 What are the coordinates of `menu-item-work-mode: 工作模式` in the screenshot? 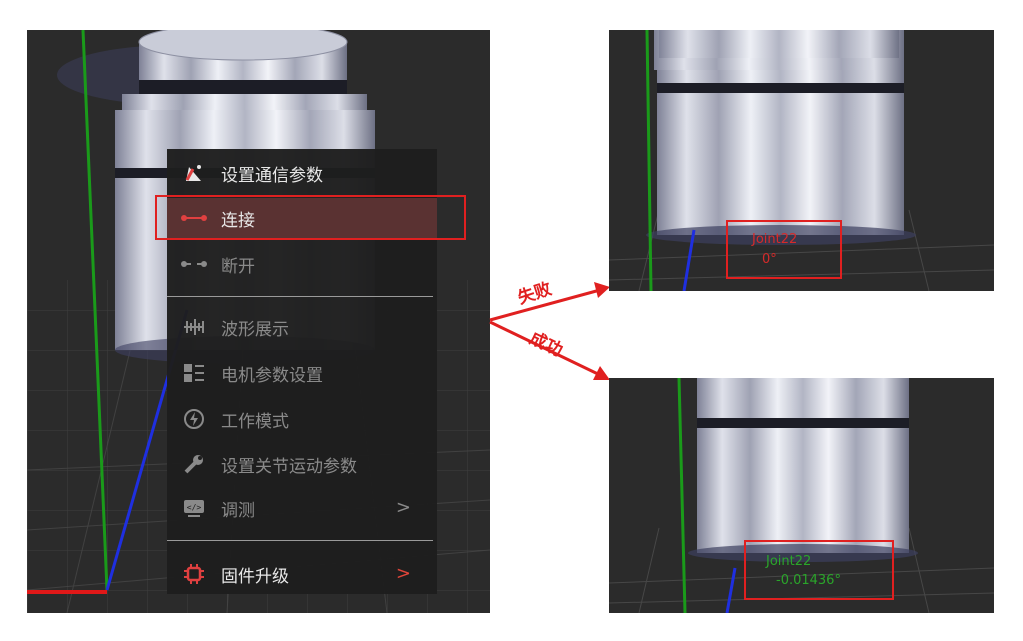 It's located at (302, 419).